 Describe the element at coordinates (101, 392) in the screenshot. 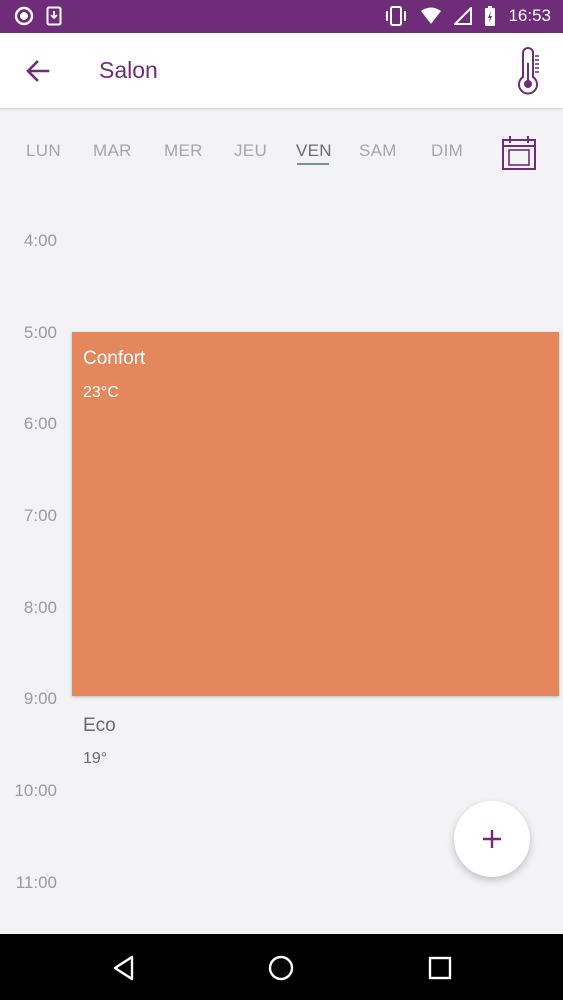

I see `slot-temperature: 23°C` at that location.